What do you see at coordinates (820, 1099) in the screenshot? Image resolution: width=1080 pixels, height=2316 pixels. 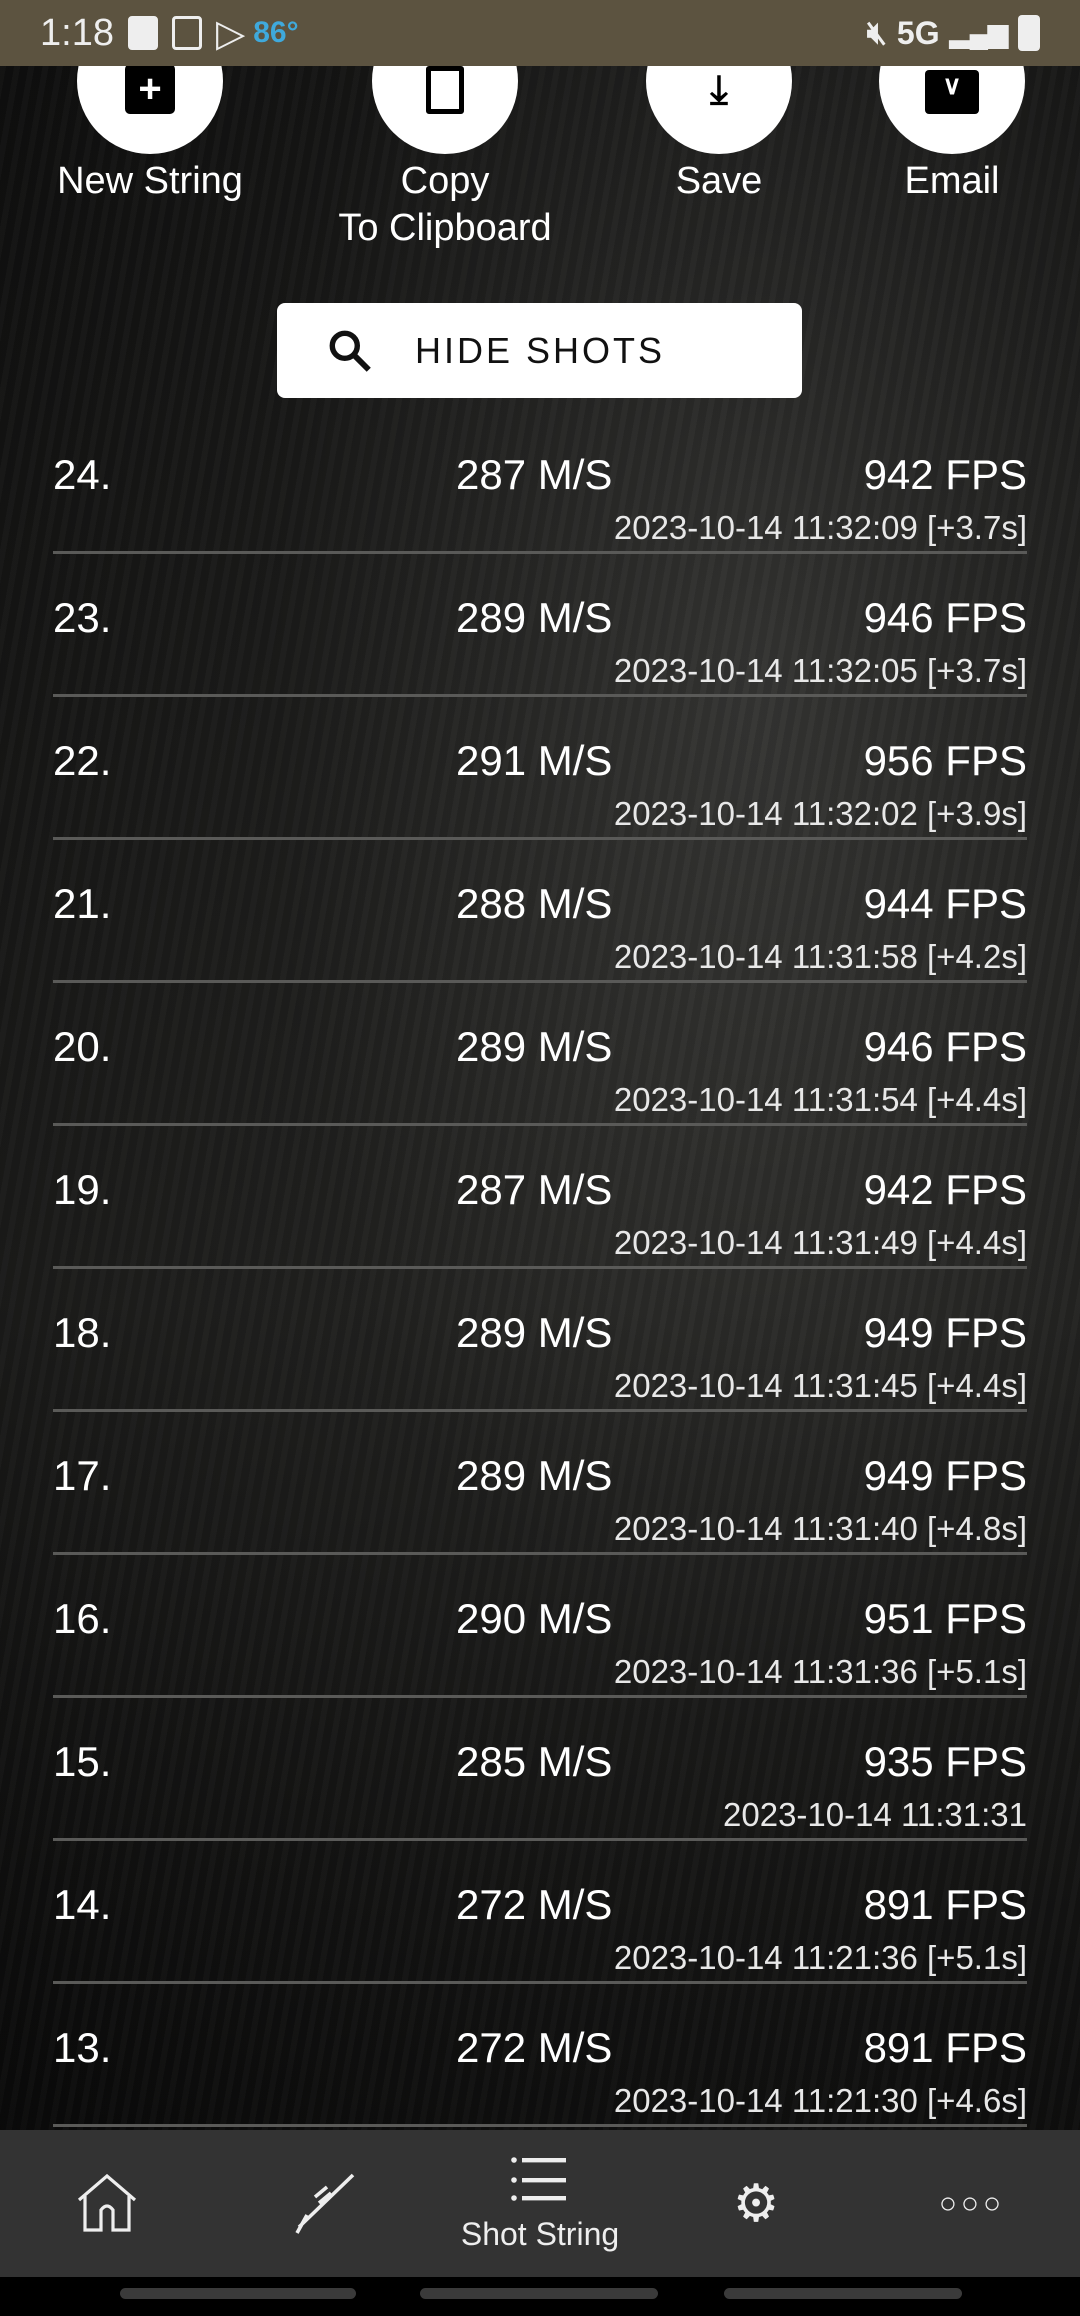 I see `shot-timestamp: 2023-10-14 11:31:54 [+4.4s]` at bounding box center [820, 1099].